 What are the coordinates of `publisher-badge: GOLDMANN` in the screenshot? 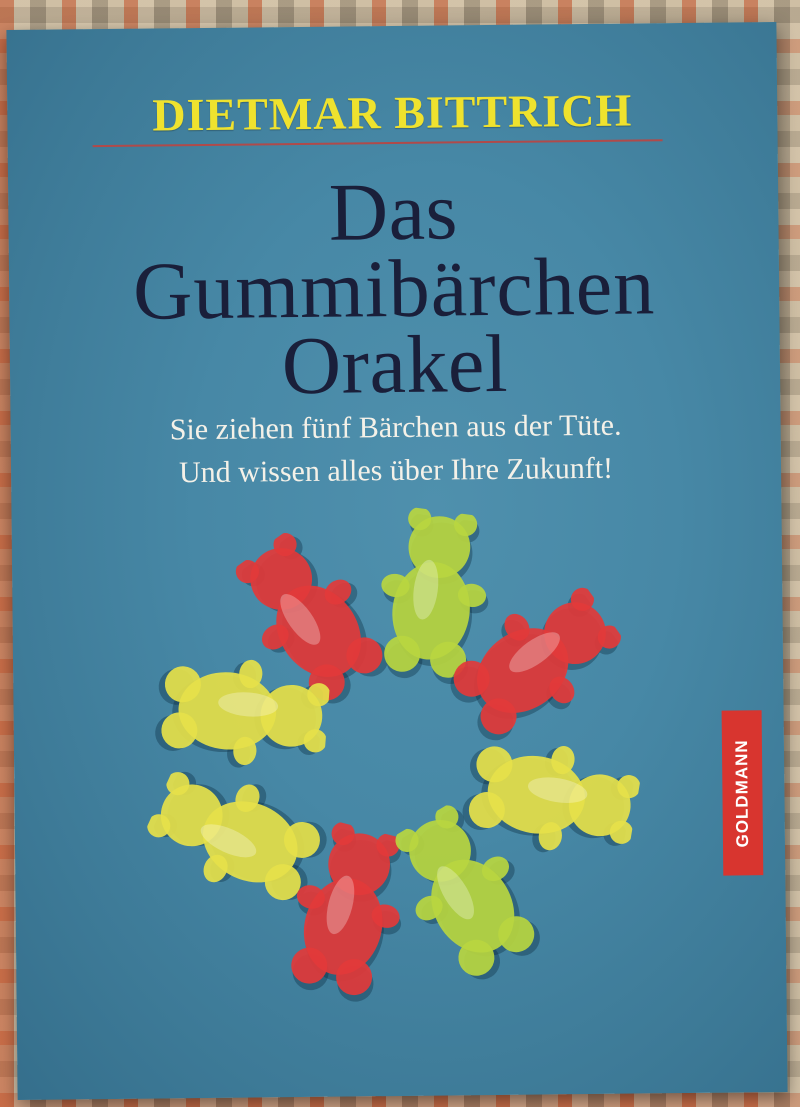 It's located at (742, 793).